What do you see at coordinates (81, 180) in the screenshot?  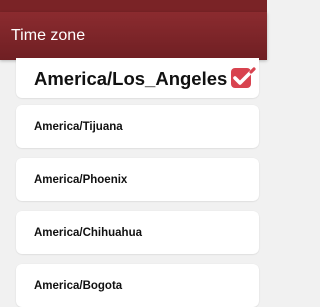 I see `timezone-label: America/Phoenix` at bounding box center [81, 180].